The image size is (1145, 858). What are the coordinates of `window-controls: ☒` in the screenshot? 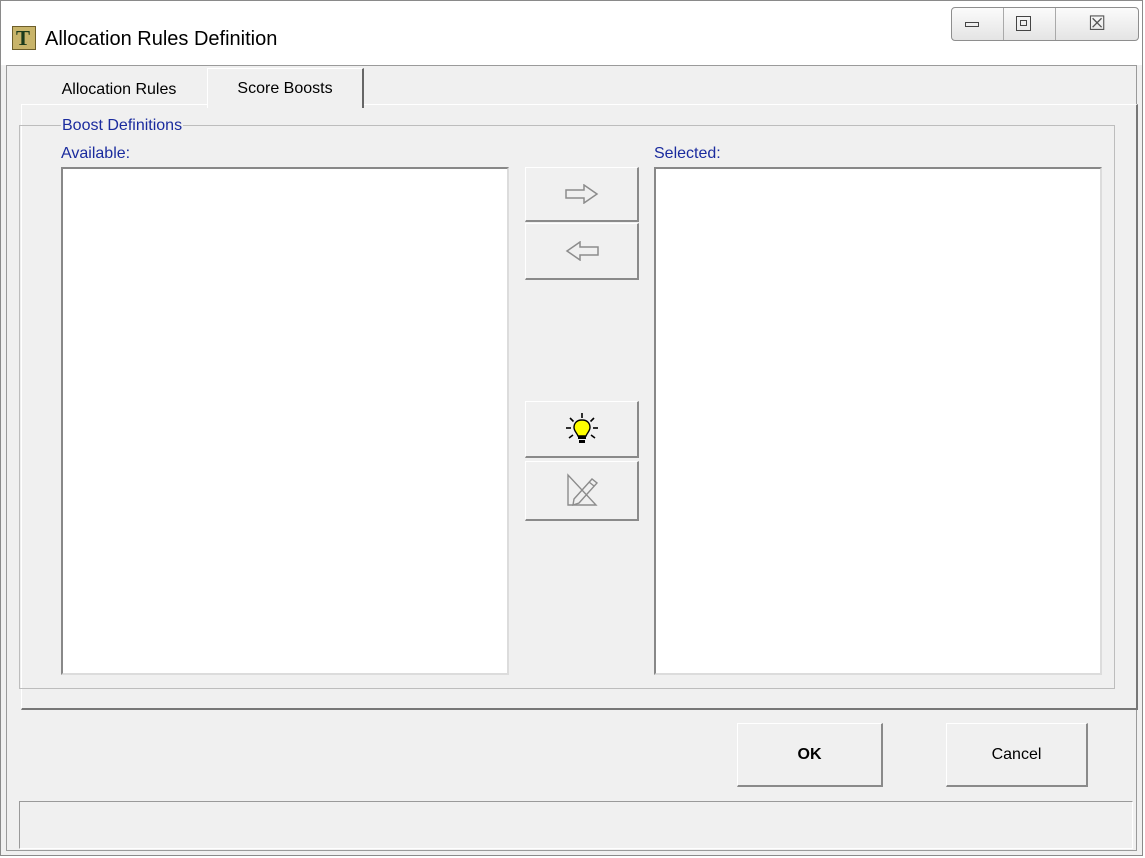 It's located at (1045, 24).